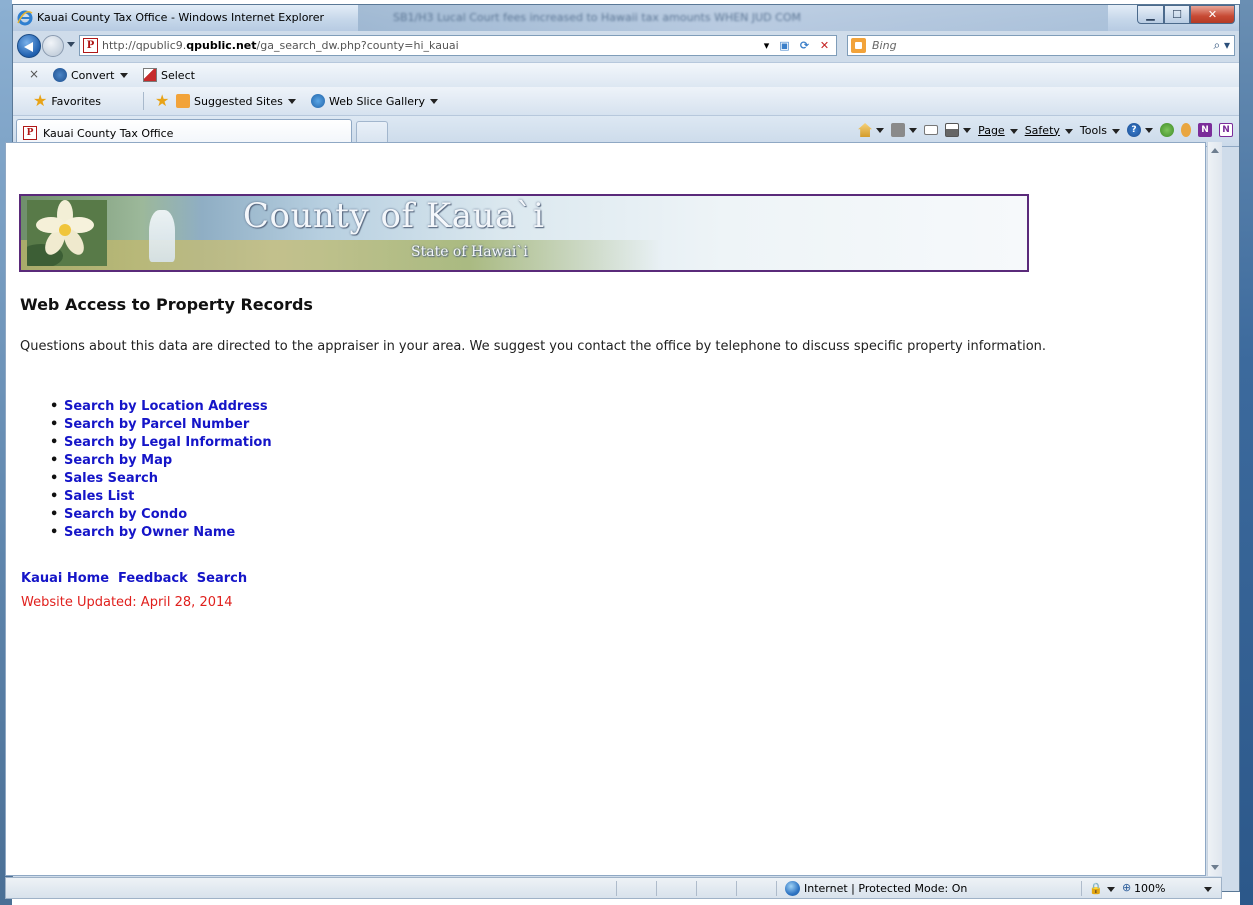 The image size is (1253, 905). I want to click on maximize-icon: ☐, so click(1177, 14).